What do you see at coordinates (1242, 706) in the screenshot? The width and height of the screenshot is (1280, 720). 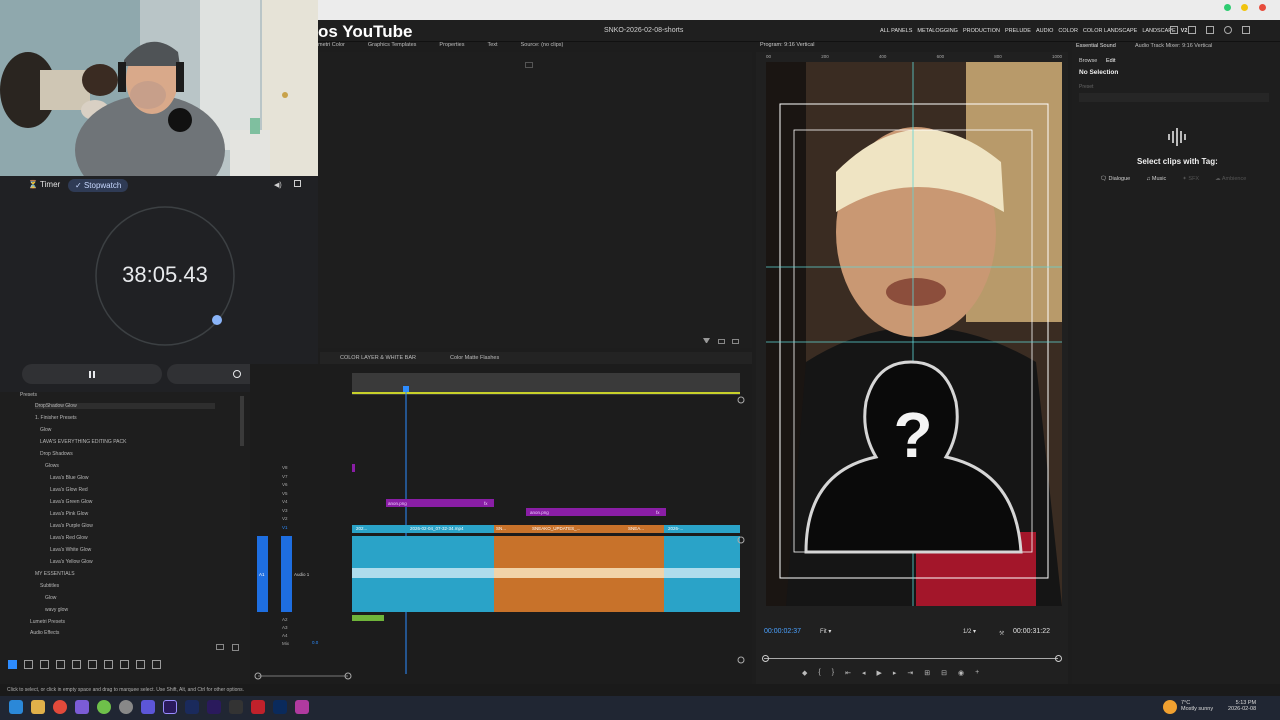 I see `taskbar-clock: 5:13 PM 2026-02-08` at bounding box center [1242, 706].